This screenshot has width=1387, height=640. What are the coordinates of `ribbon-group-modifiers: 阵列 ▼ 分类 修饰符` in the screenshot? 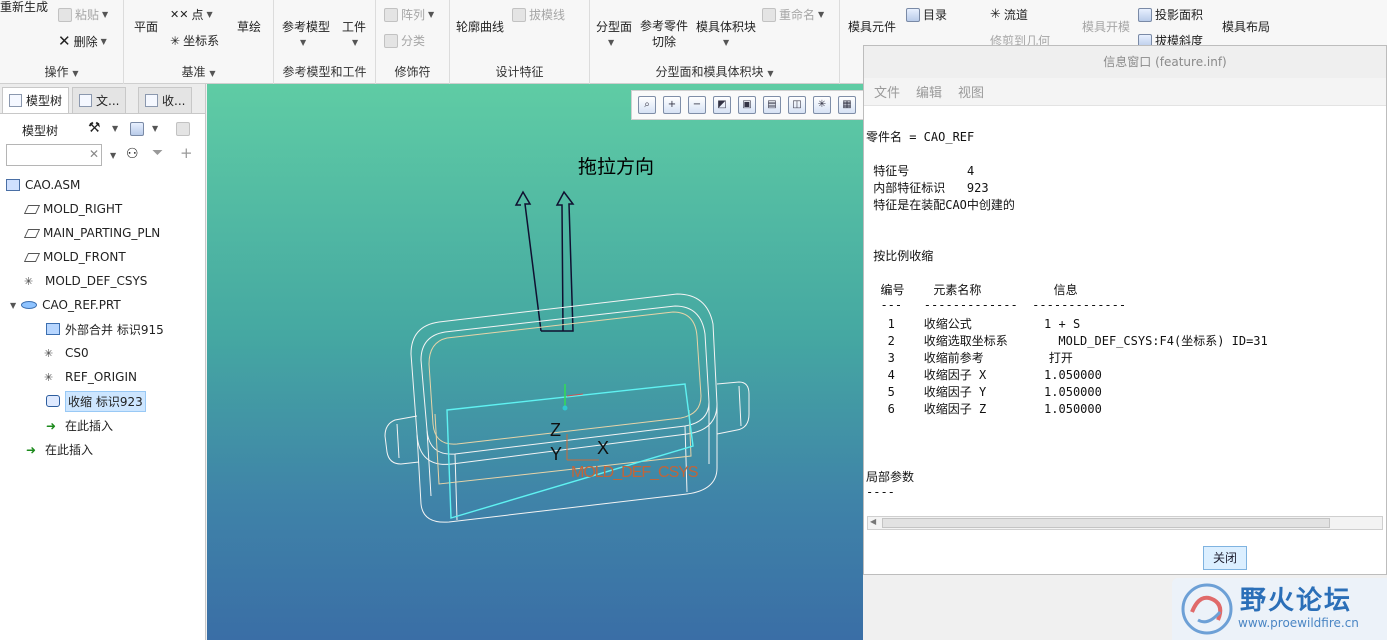 It's located at (413, 42).